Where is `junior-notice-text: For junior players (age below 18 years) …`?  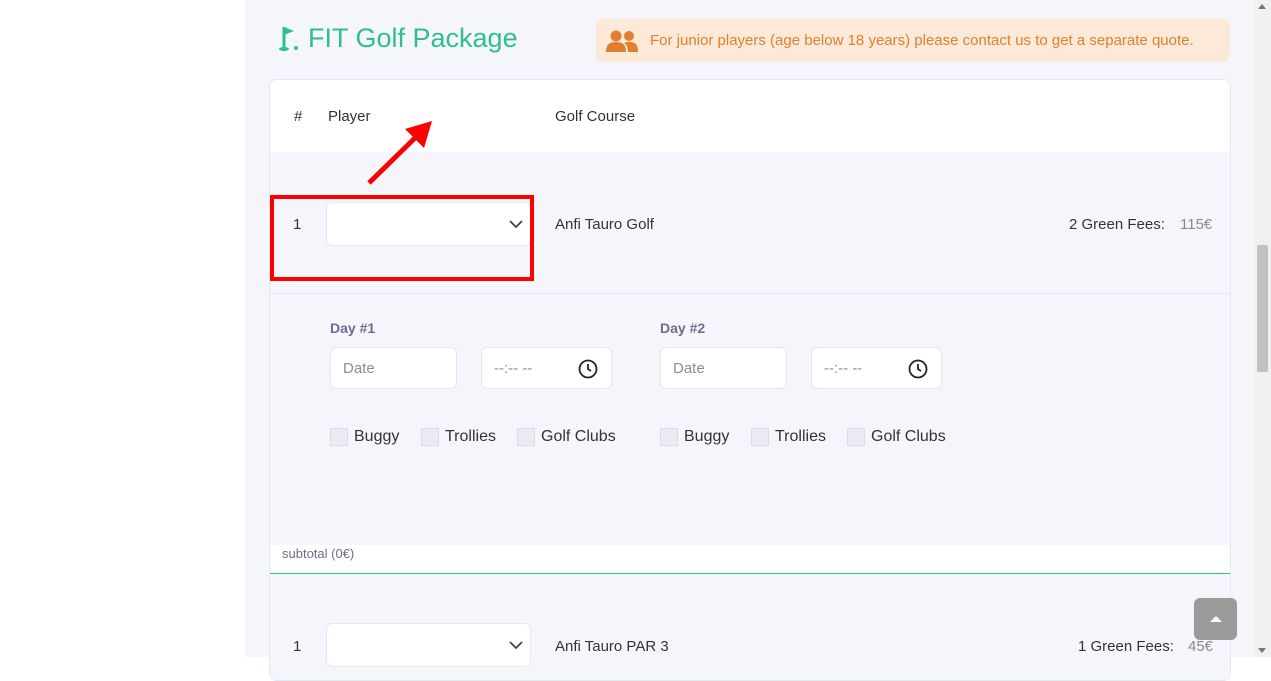 junior-notice-text: For junior players (age below 18 years) … is located at coordinates (922, 40).